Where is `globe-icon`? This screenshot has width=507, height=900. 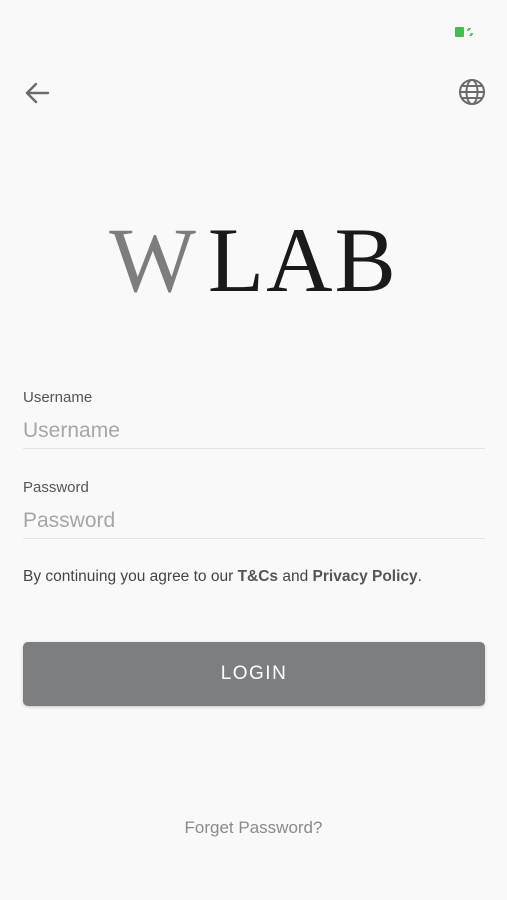
globe-icon is located at coordinates (472, 92).